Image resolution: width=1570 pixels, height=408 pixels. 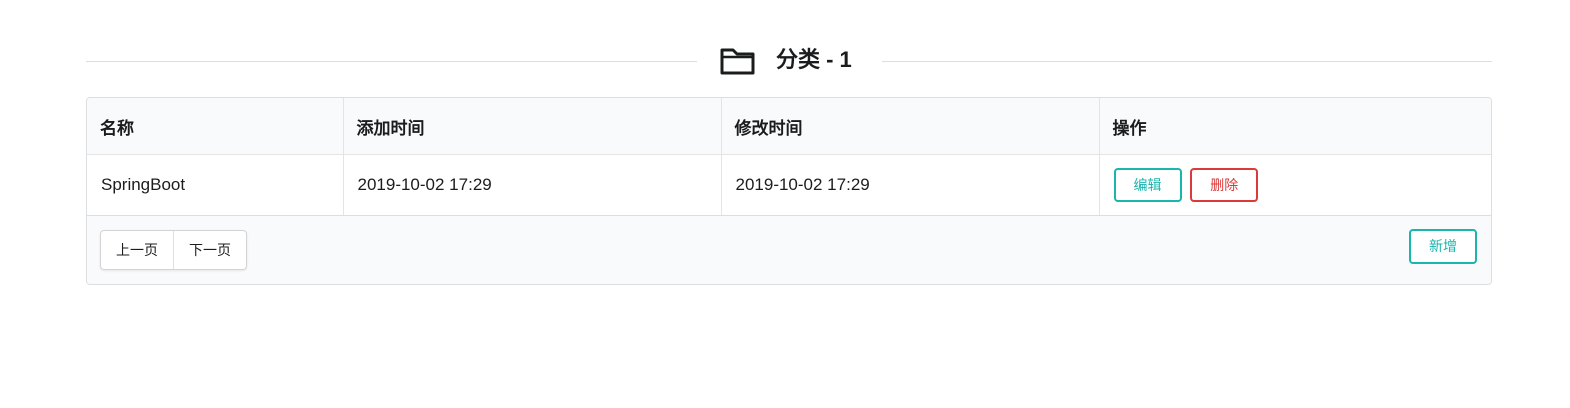 I want to click on column-header-name: 名称, so click(x=215, y=126).